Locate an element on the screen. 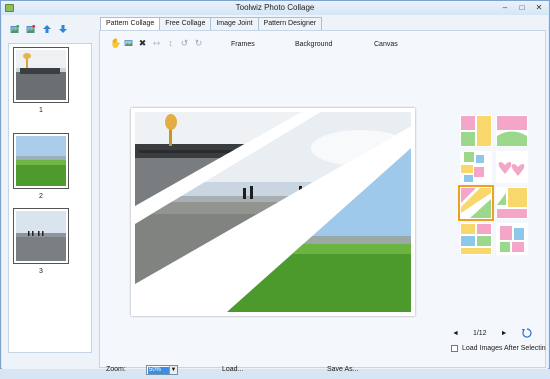 The height and width of the screenshot is (379, 550). tab-canvas: Canvas is located at coordinates (386, 44).